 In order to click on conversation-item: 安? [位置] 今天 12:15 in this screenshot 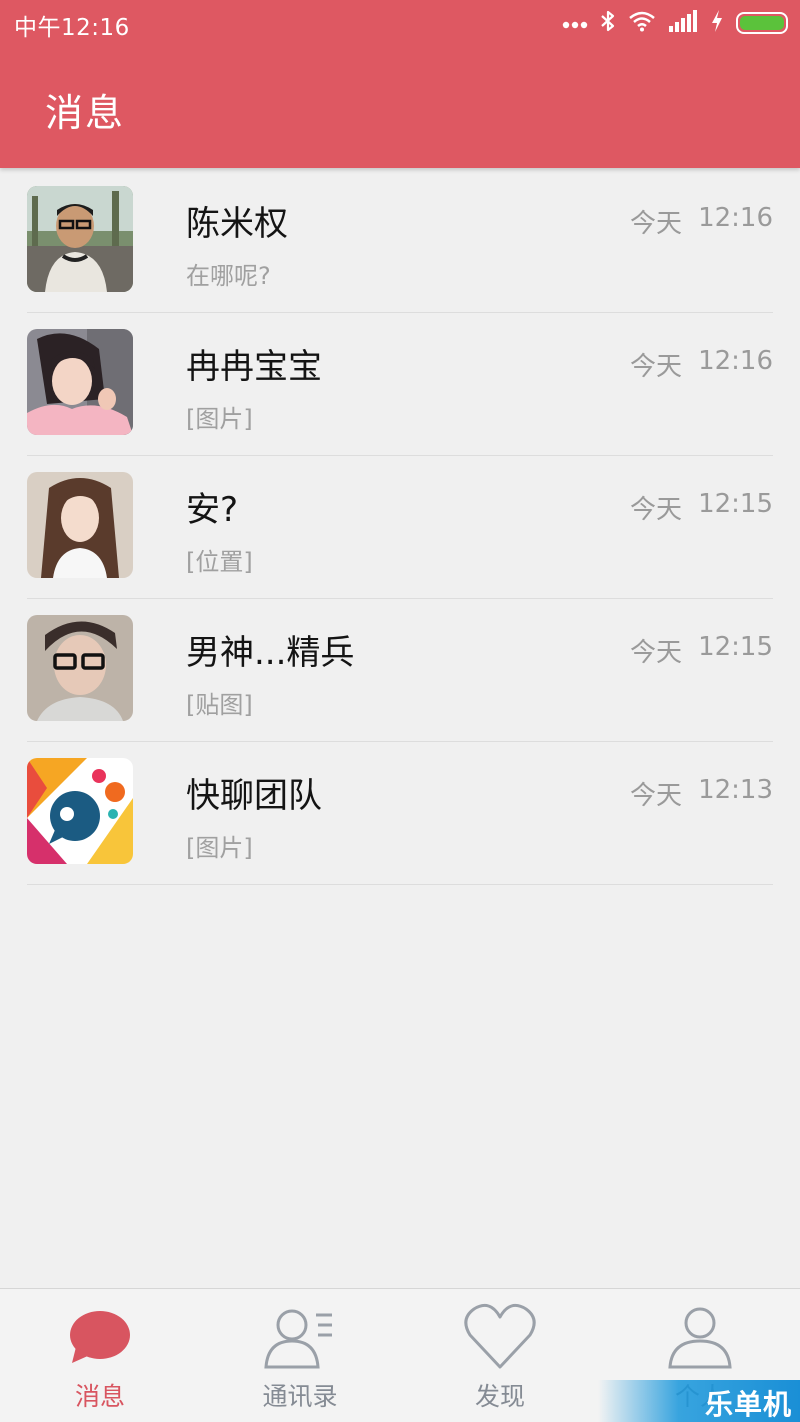, I will do `click(400, 527)`.